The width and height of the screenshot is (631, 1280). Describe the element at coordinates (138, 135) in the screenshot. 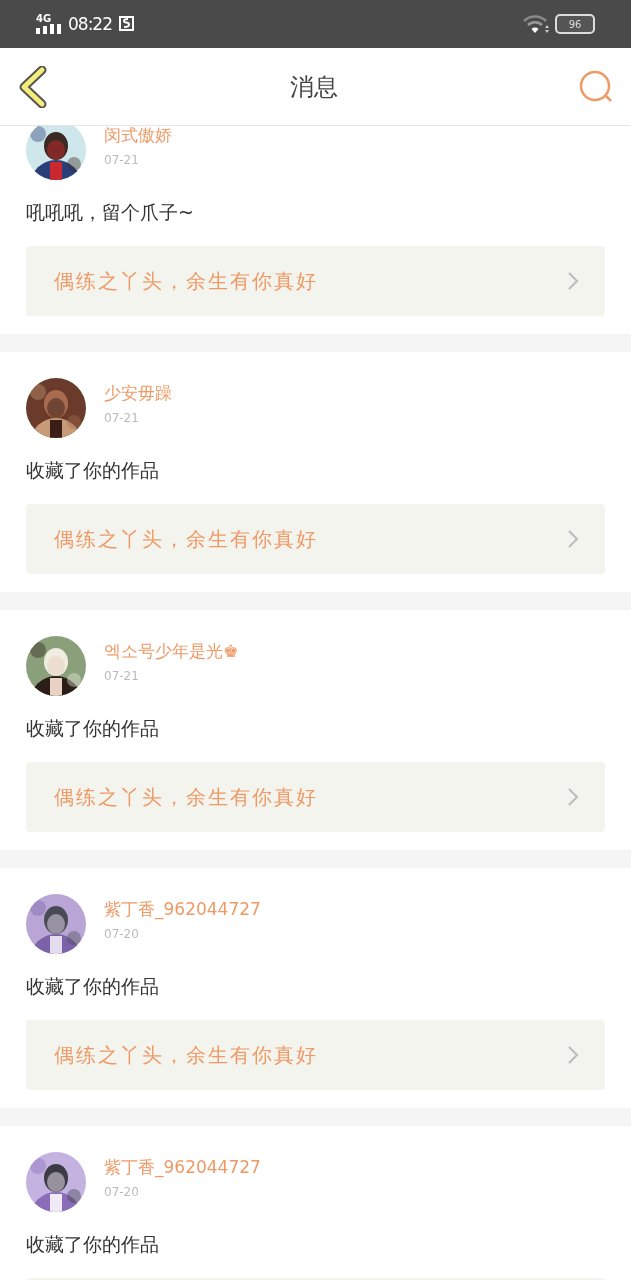

I see `user-name: 闵式傲娇` at that location.